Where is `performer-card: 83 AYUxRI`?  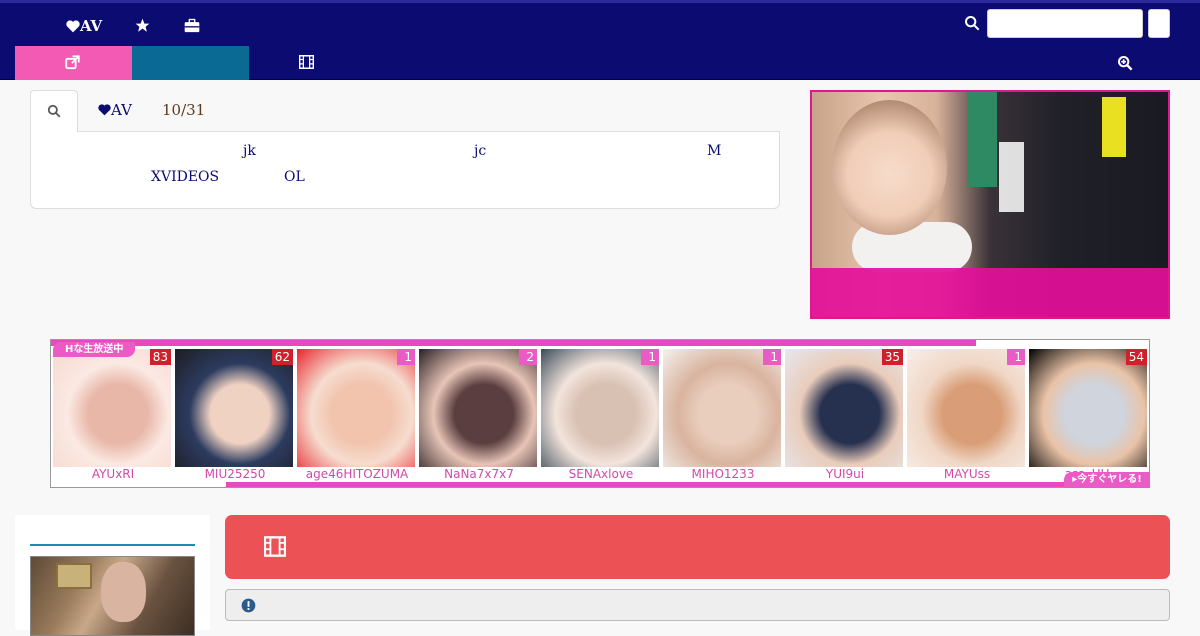
performer-card: 83 AYUxRI is located at coordinates (113, 416).